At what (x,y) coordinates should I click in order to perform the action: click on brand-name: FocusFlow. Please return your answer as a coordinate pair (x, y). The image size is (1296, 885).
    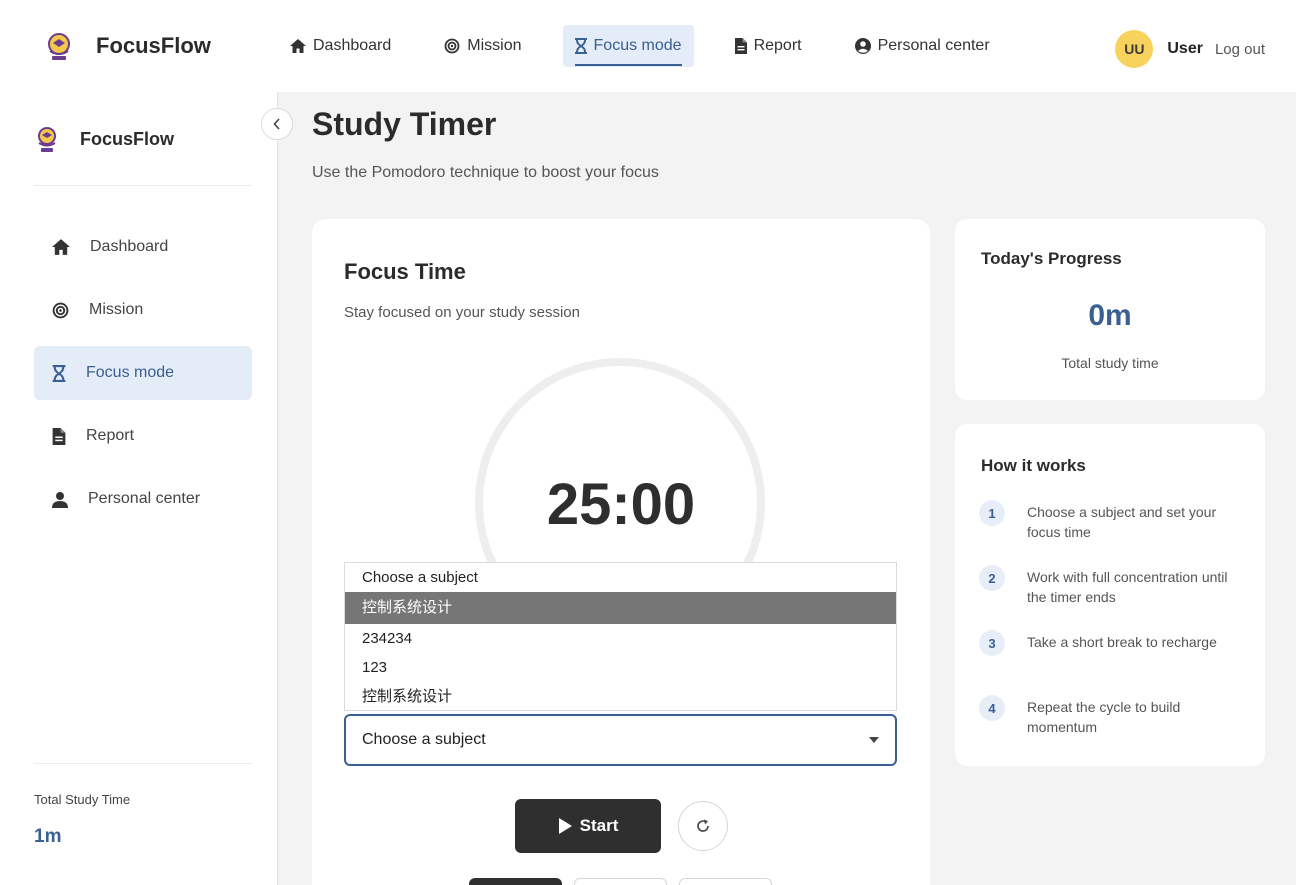
    Looking at the image, I should click on (153, 45).